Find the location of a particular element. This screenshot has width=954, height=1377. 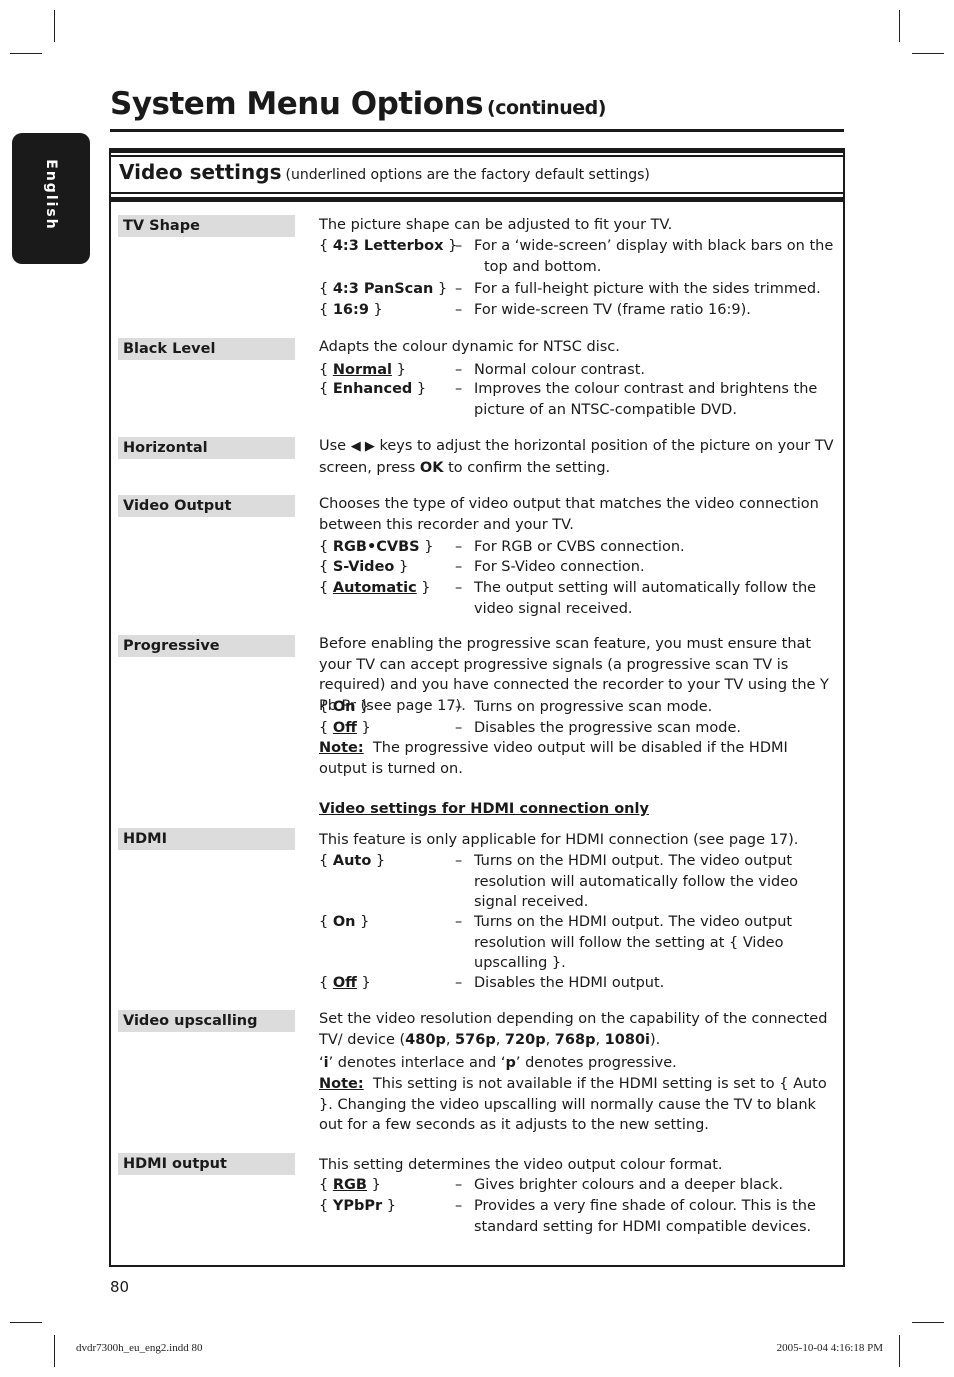

page-number: 80 is located at coordinates (120, 1287).